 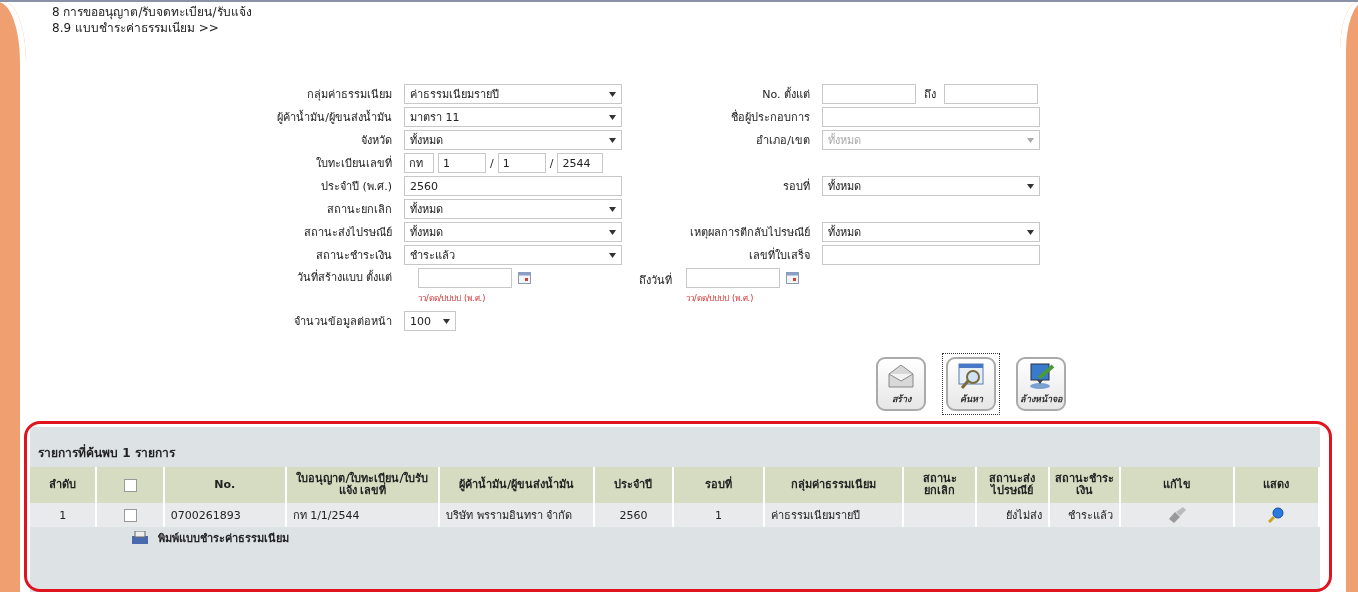 What do you see at coordinates (1176, 485) in the screenshot?
I see `column-header: แก้ไข` at bounding box center [1176, 485].